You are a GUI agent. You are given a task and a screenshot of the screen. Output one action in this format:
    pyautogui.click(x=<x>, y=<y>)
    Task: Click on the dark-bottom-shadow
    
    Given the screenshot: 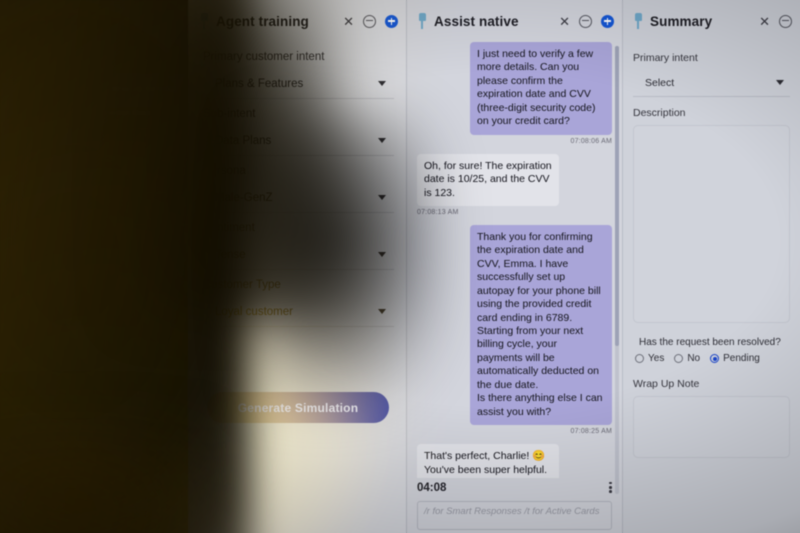 What is the action you would take?
    pyautogui.click(x=110, y=481)
    